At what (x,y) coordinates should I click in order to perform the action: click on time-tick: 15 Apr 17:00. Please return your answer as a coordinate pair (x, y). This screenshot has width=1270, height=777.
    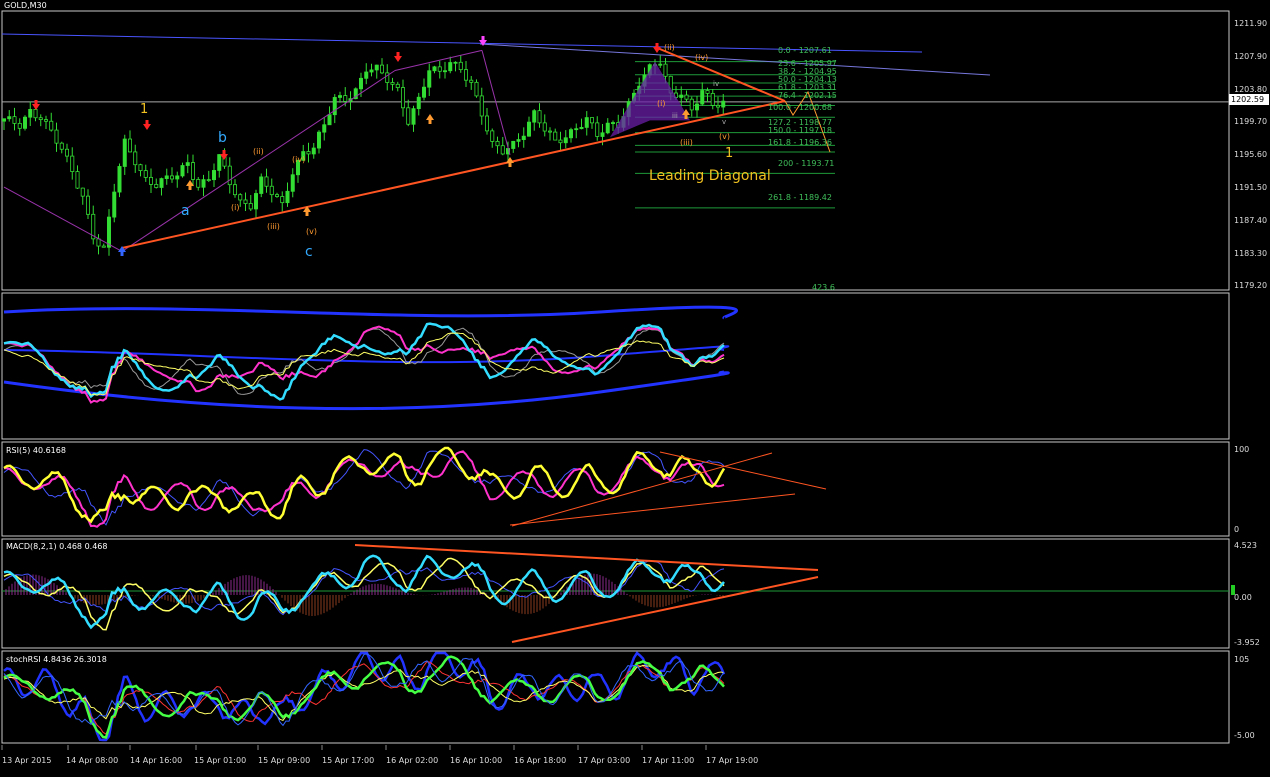
    Looking at the image, I should click on (348, 760).